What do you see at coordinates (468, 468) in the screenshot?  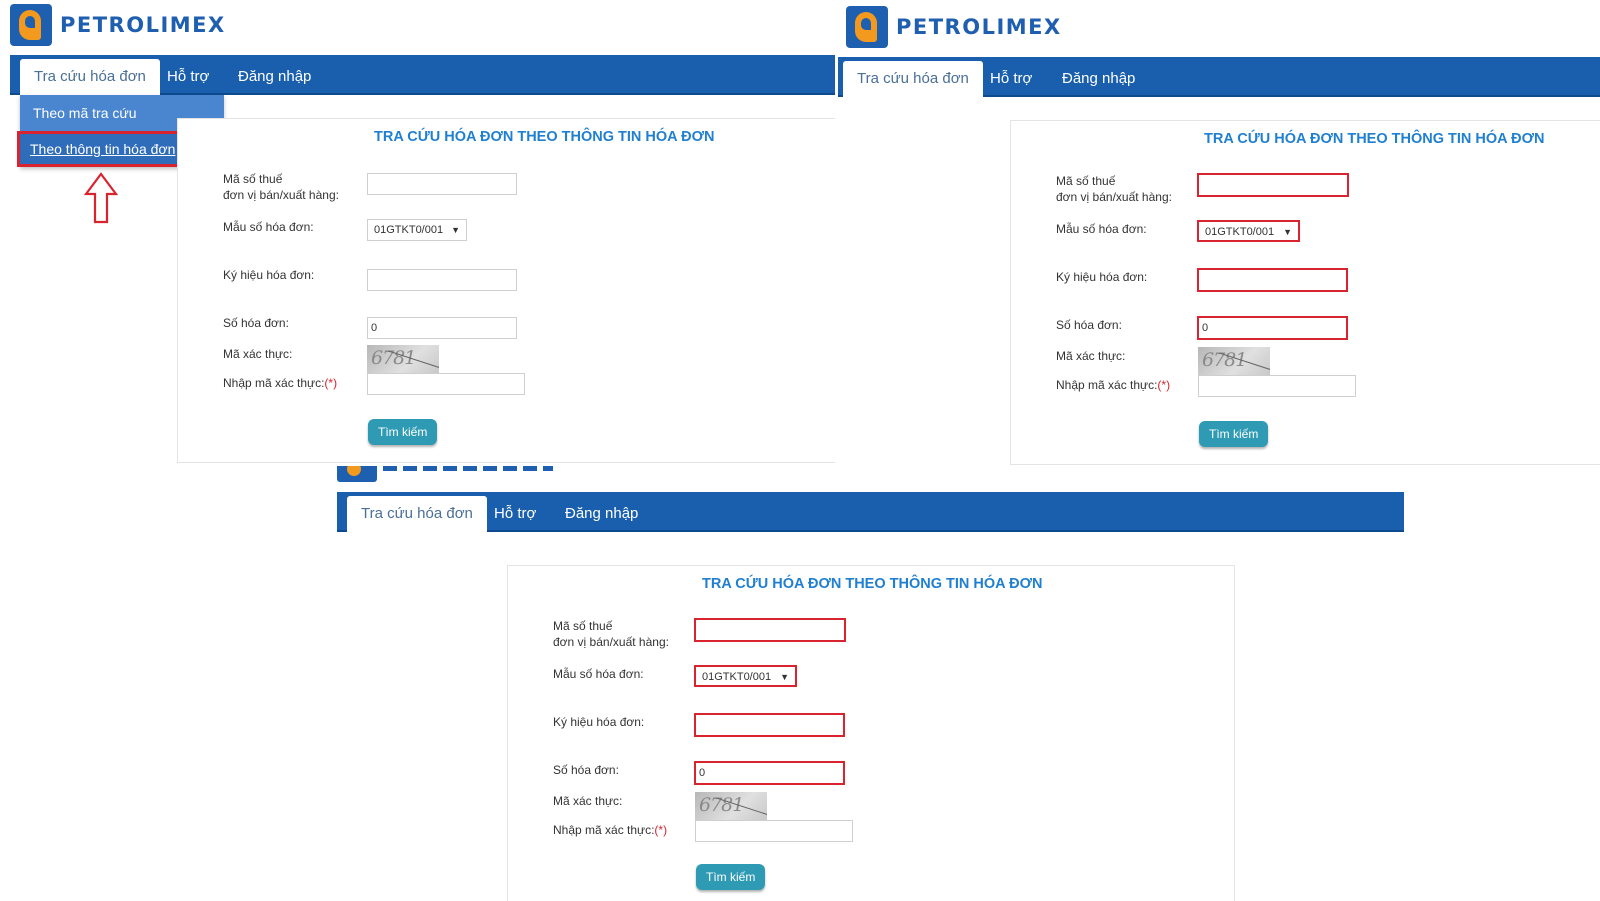 I see `brand-name-cropped` at bounding box center [468, 468].